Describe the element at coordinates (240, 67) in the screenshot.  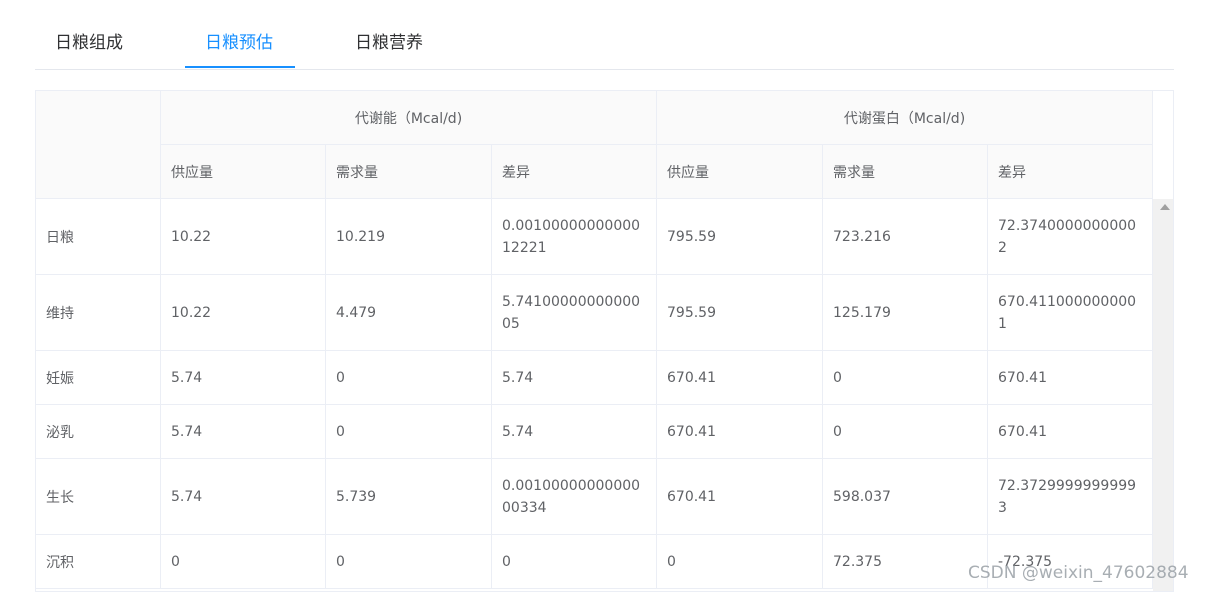
I see `active-tab-indicator` at that location.